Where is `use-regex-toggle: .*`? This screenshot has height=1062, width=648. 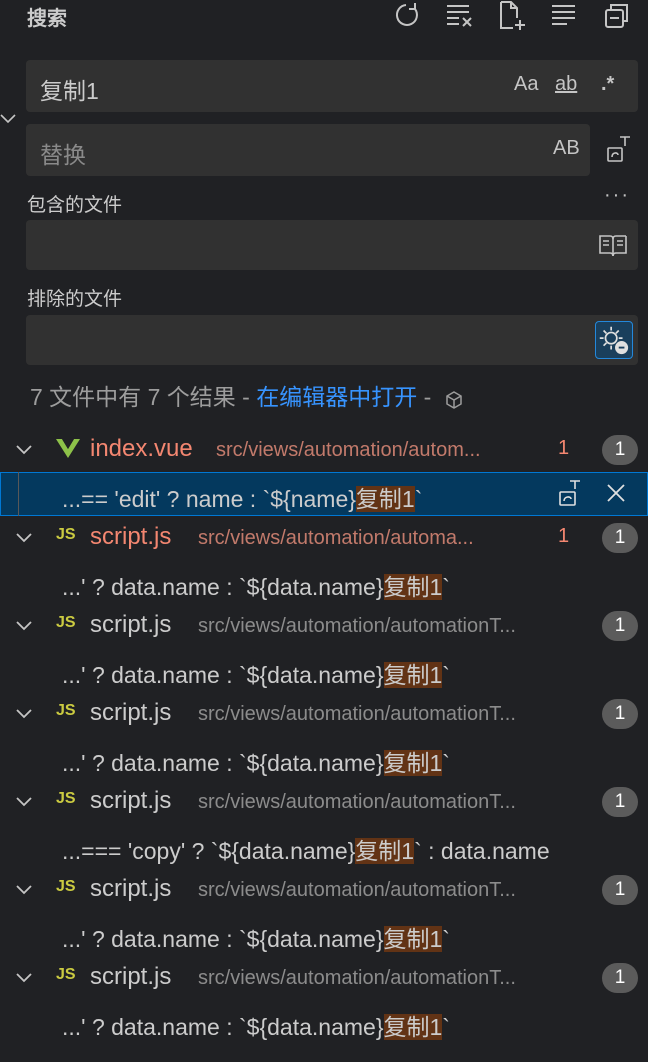 use-regex-toggle: .* is located at coordinates (607, 84).